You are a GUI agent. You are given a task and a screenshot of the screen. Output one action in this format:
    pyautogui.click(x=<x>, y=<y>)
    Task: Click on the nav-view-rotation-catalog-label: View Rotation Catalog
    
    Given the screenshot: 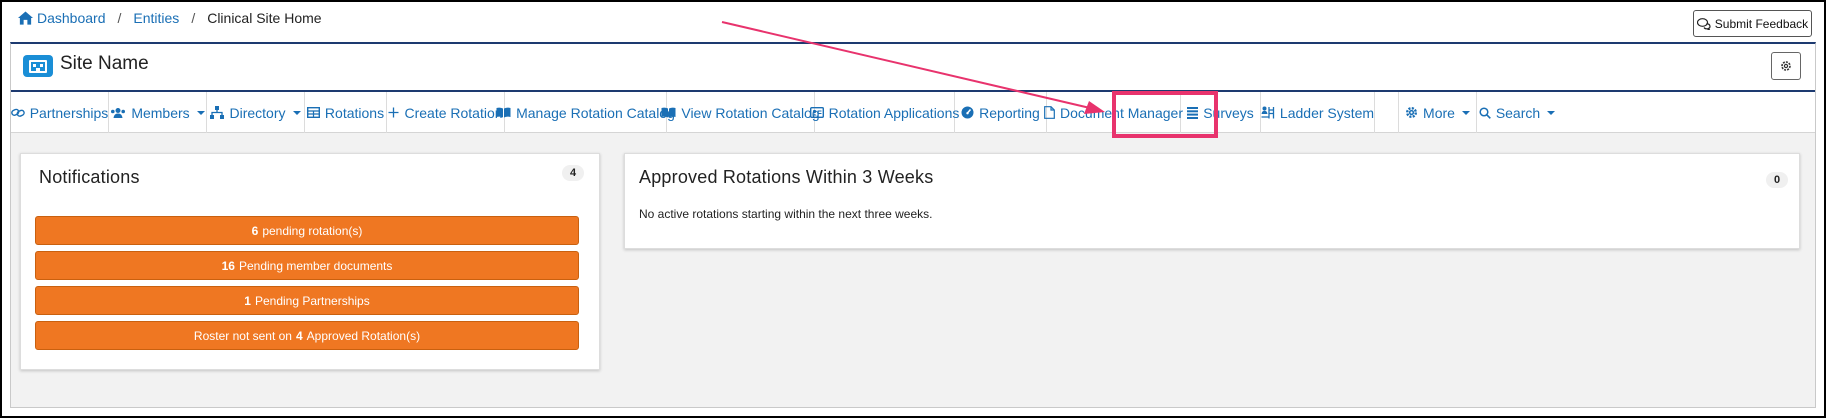 What is the action you would take?
    pyautogui.click(x=750, y=112)
    